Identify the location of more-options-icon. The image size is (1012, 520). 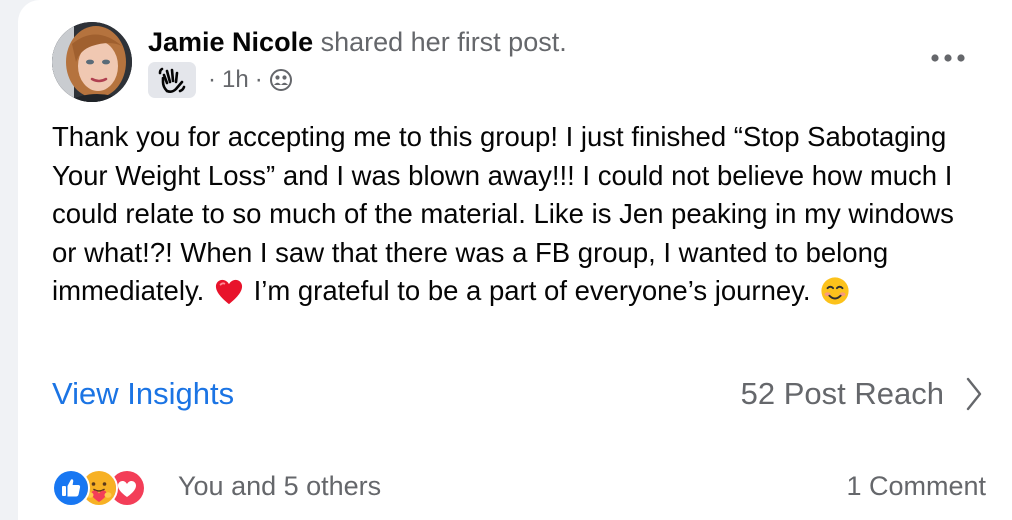
(948, 58).